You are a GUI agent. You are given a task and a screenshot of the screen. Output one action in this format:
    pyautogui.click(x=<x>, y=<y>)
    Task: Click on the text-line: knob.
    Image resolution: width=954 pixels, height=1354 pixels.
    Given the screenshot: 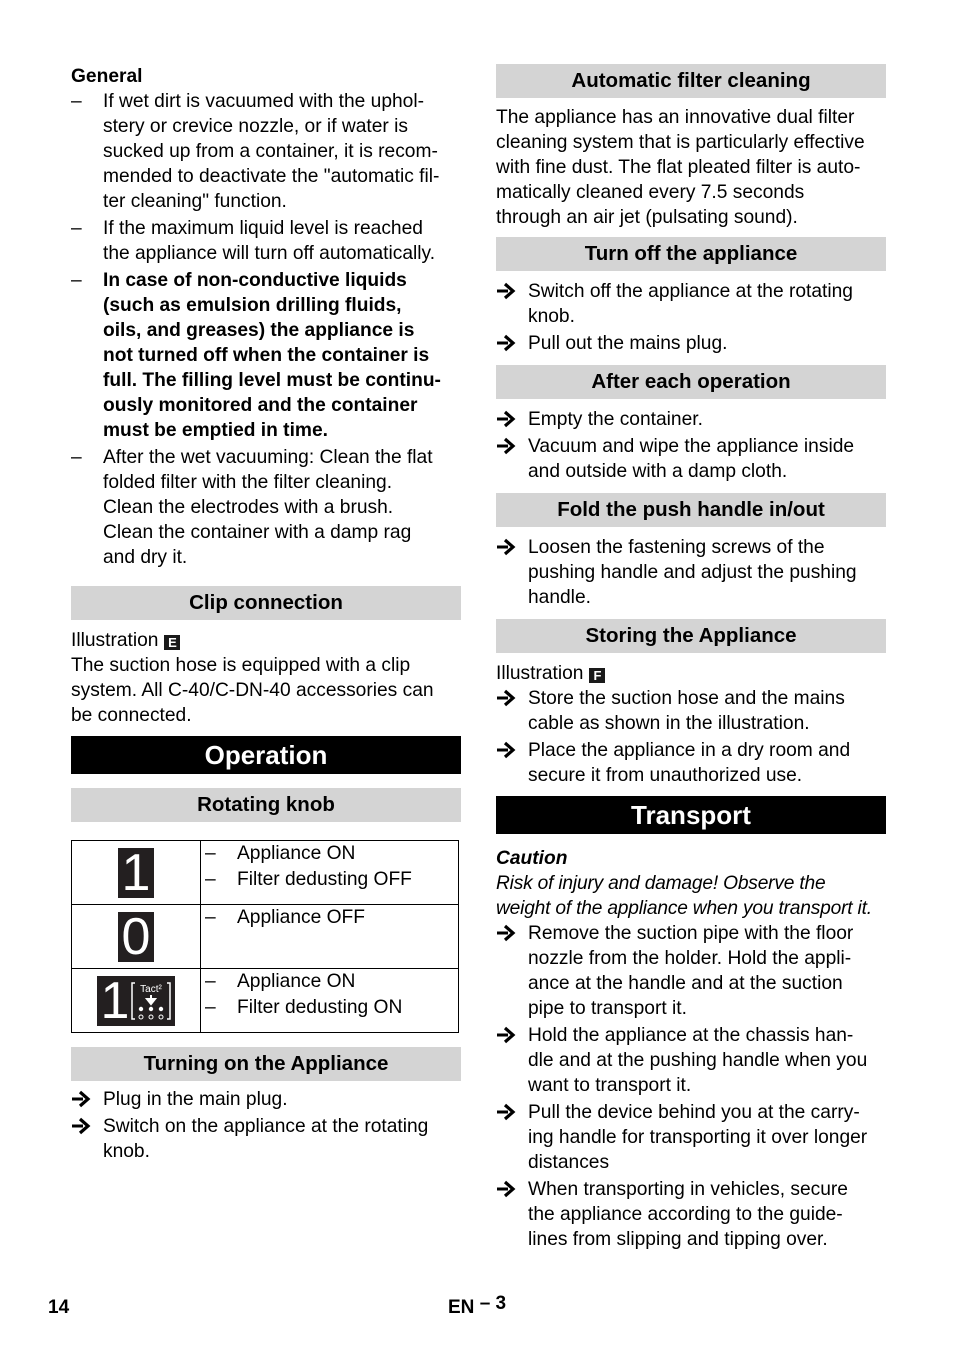 What is the action you would take?
    pyautogui.click(x=551, y=316)
    